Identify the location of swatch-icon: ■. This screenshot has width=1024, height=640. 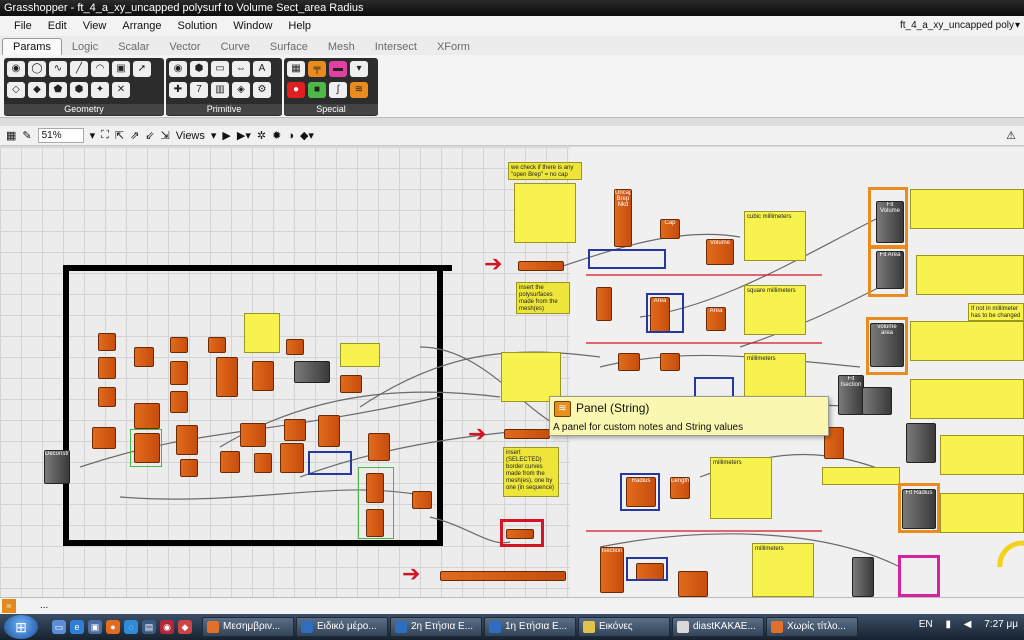
(317, 90).